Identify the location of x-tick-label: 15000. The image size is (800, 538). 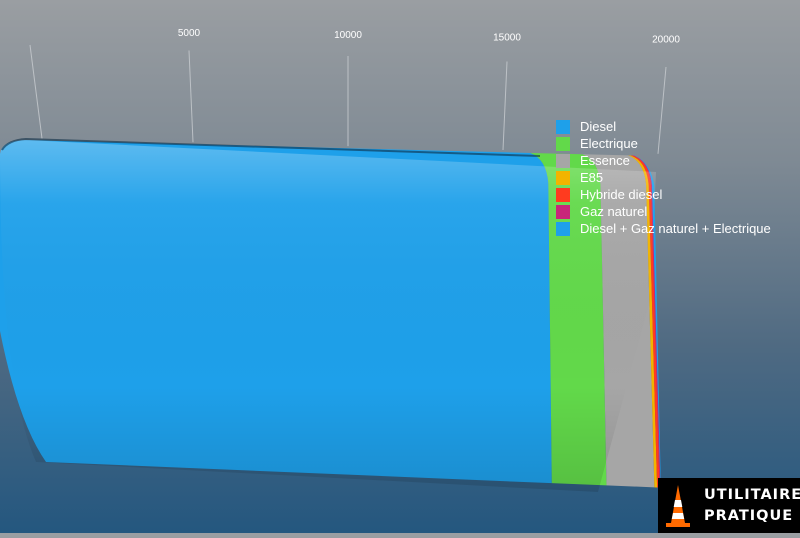
(507, 37).